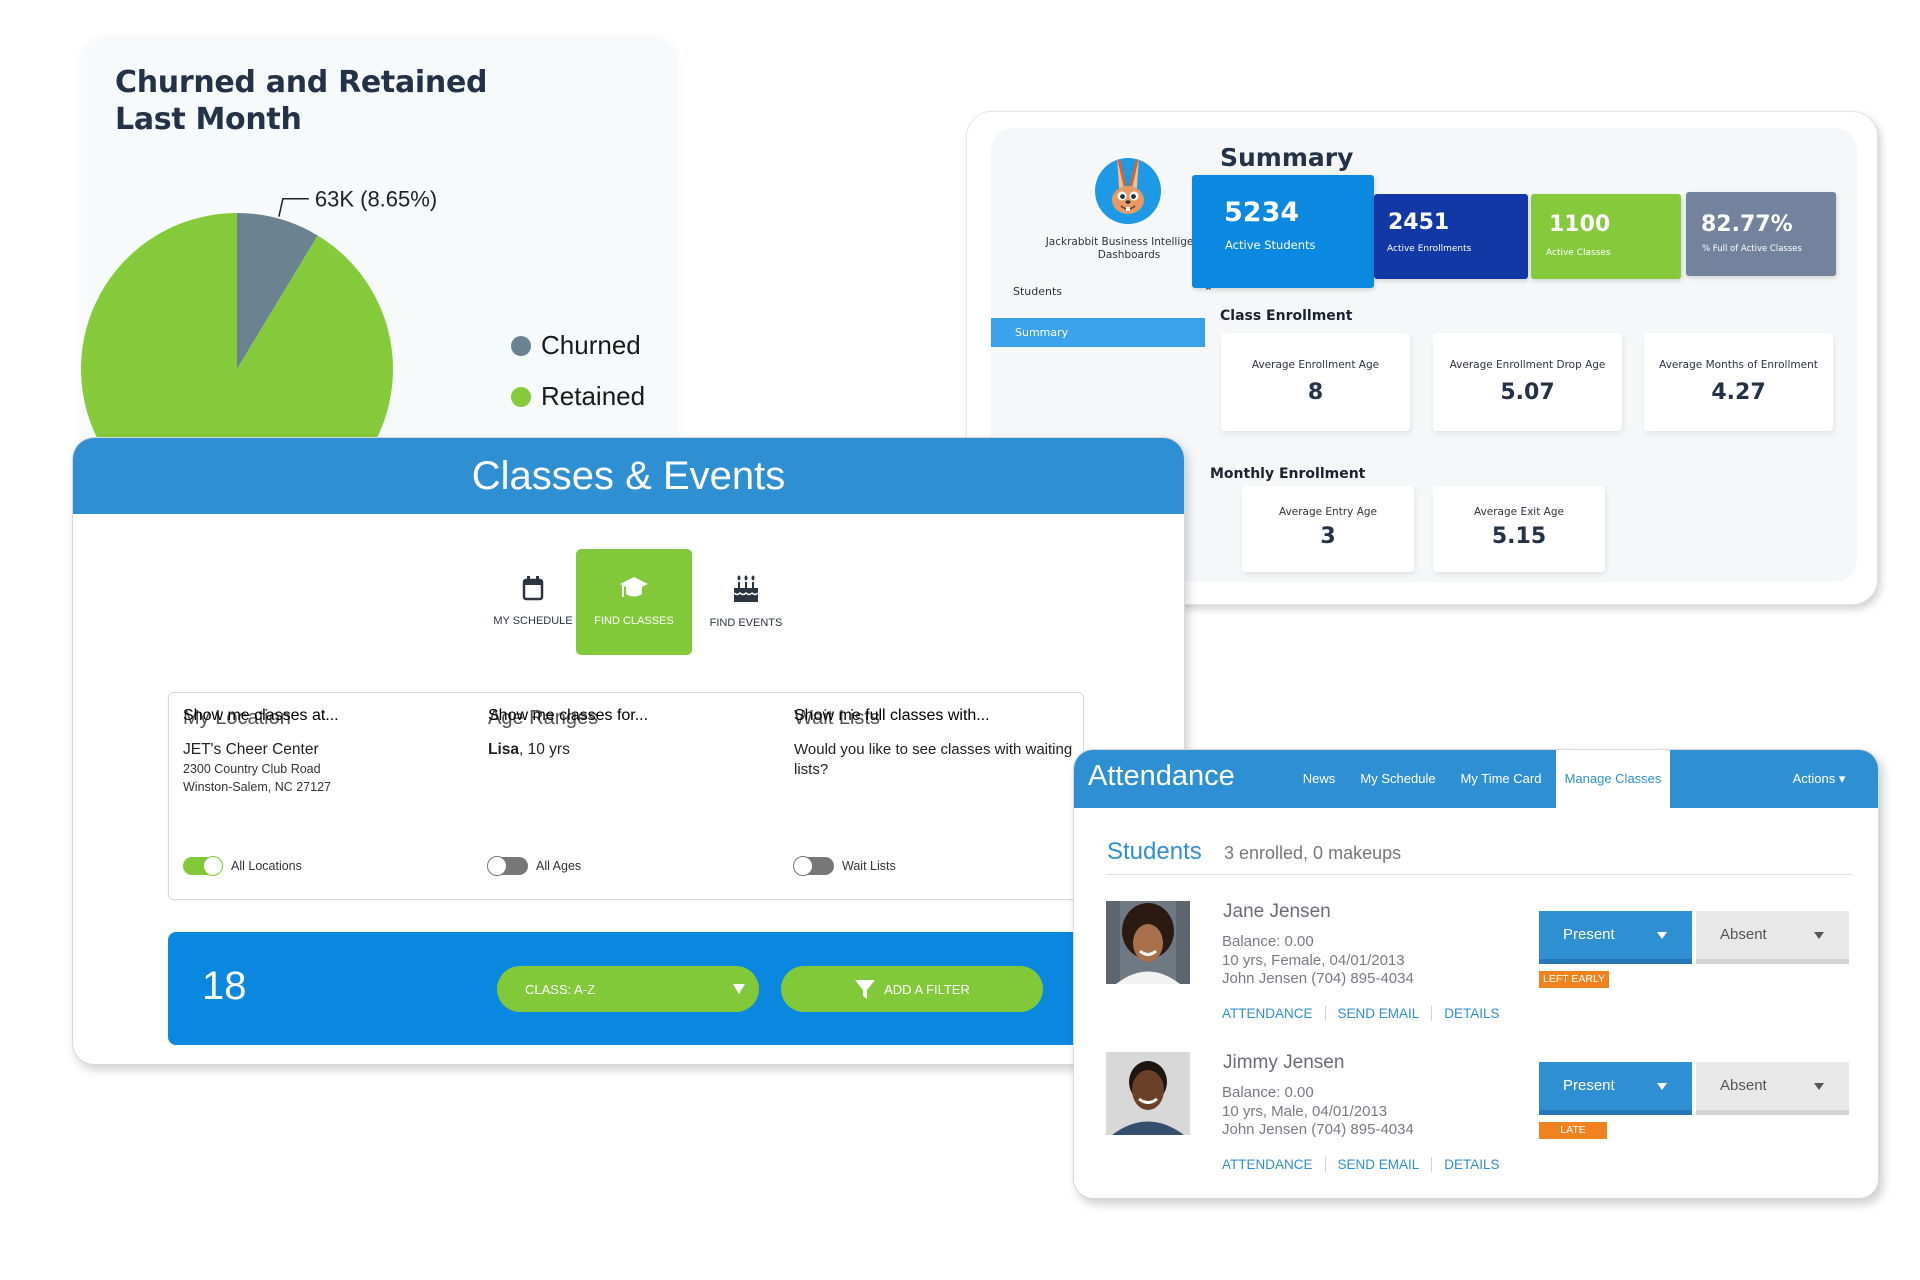 Image resolution: width=1920 pixels, height=1280 pixels. Describe the element at coordinates (521, 345) in the screenshot. I see `legend-swatch-churned` at that location.